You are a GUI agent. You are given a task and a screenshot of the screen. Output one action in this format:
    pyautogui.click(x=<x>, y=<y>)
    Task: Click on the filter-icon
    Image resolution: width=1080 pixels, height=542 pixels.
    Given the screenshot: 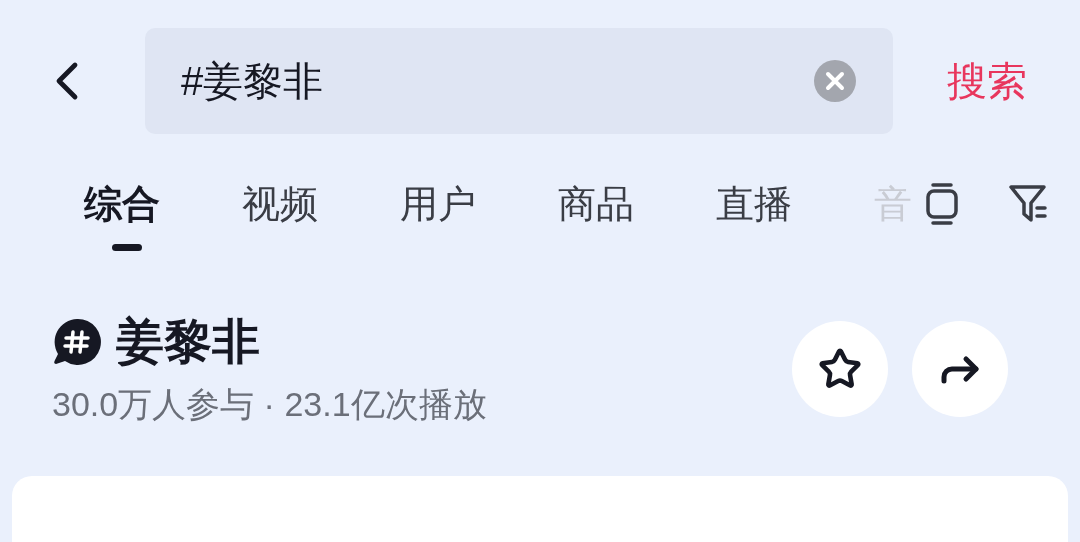 What is the action you would take?
    pyautogui.click(x=1029, y=204)
    